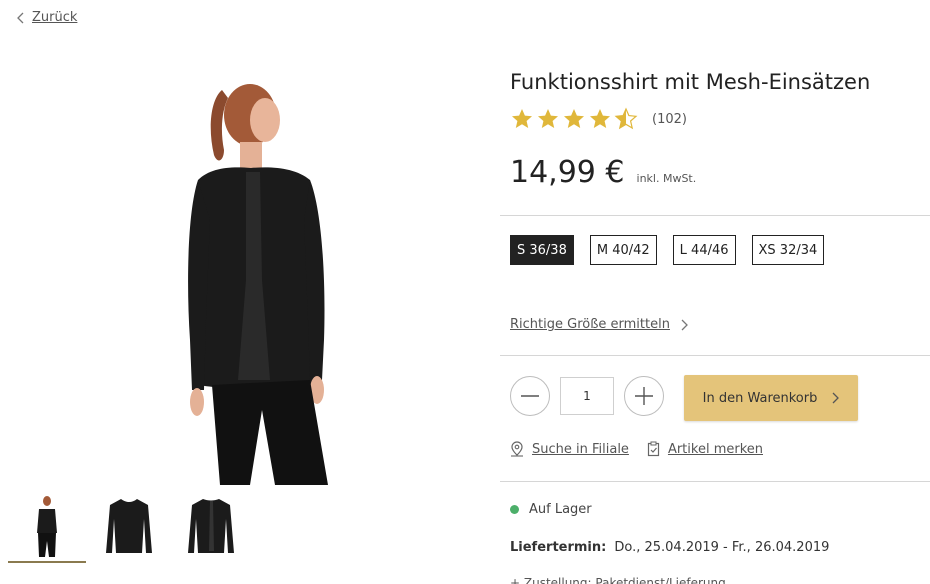  Describe the element at coordinates (690, 82) in the screenshot. I see `product-title: Funktionsshirt mit Mesh-Einsätzen` at that location.